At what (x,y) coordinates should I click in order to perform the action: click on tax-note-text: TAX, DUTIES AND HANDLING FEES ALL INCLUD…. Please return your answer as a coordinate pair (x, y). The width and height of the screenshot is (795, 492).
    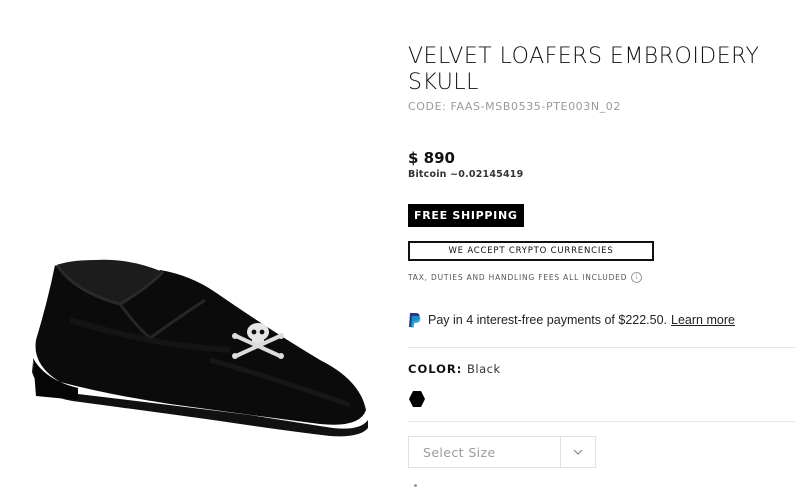
    Looking at the image, I should click on (518, 277).